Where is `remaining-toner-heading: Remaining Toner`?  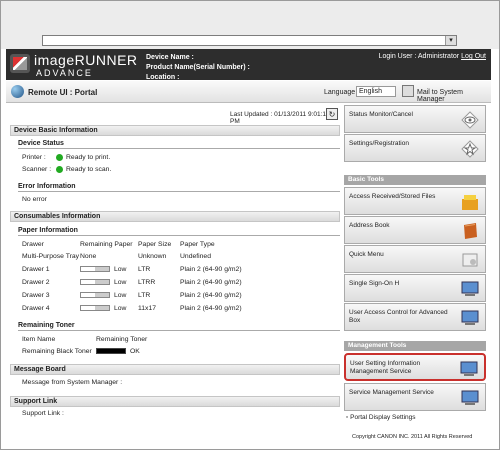 remaining-toner-heading: Remaining Toner is located at coordinates (179, 326).